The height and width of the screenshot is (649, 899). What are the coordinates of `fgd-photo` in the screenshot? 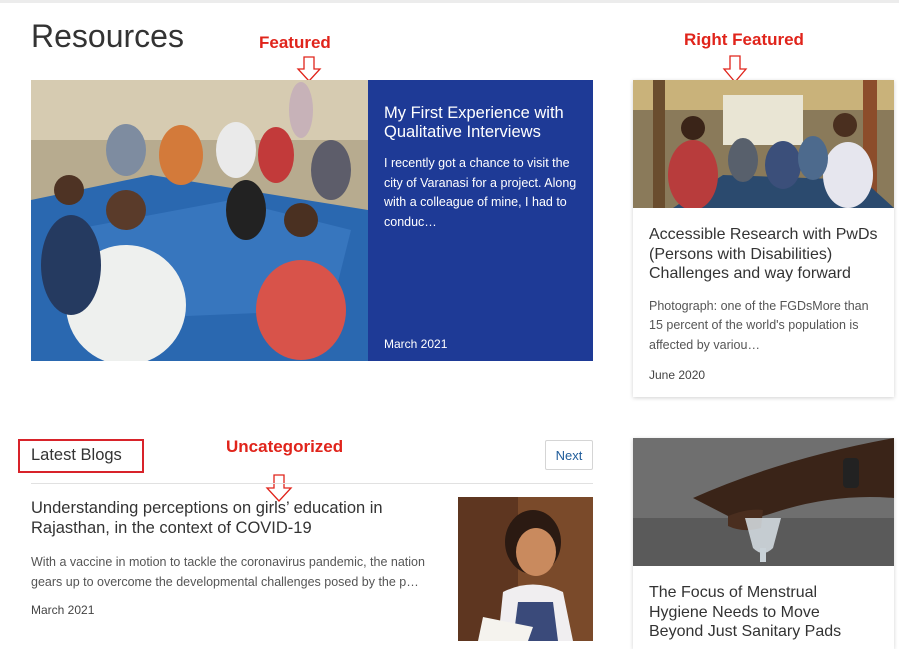 It's located at (763, 144).